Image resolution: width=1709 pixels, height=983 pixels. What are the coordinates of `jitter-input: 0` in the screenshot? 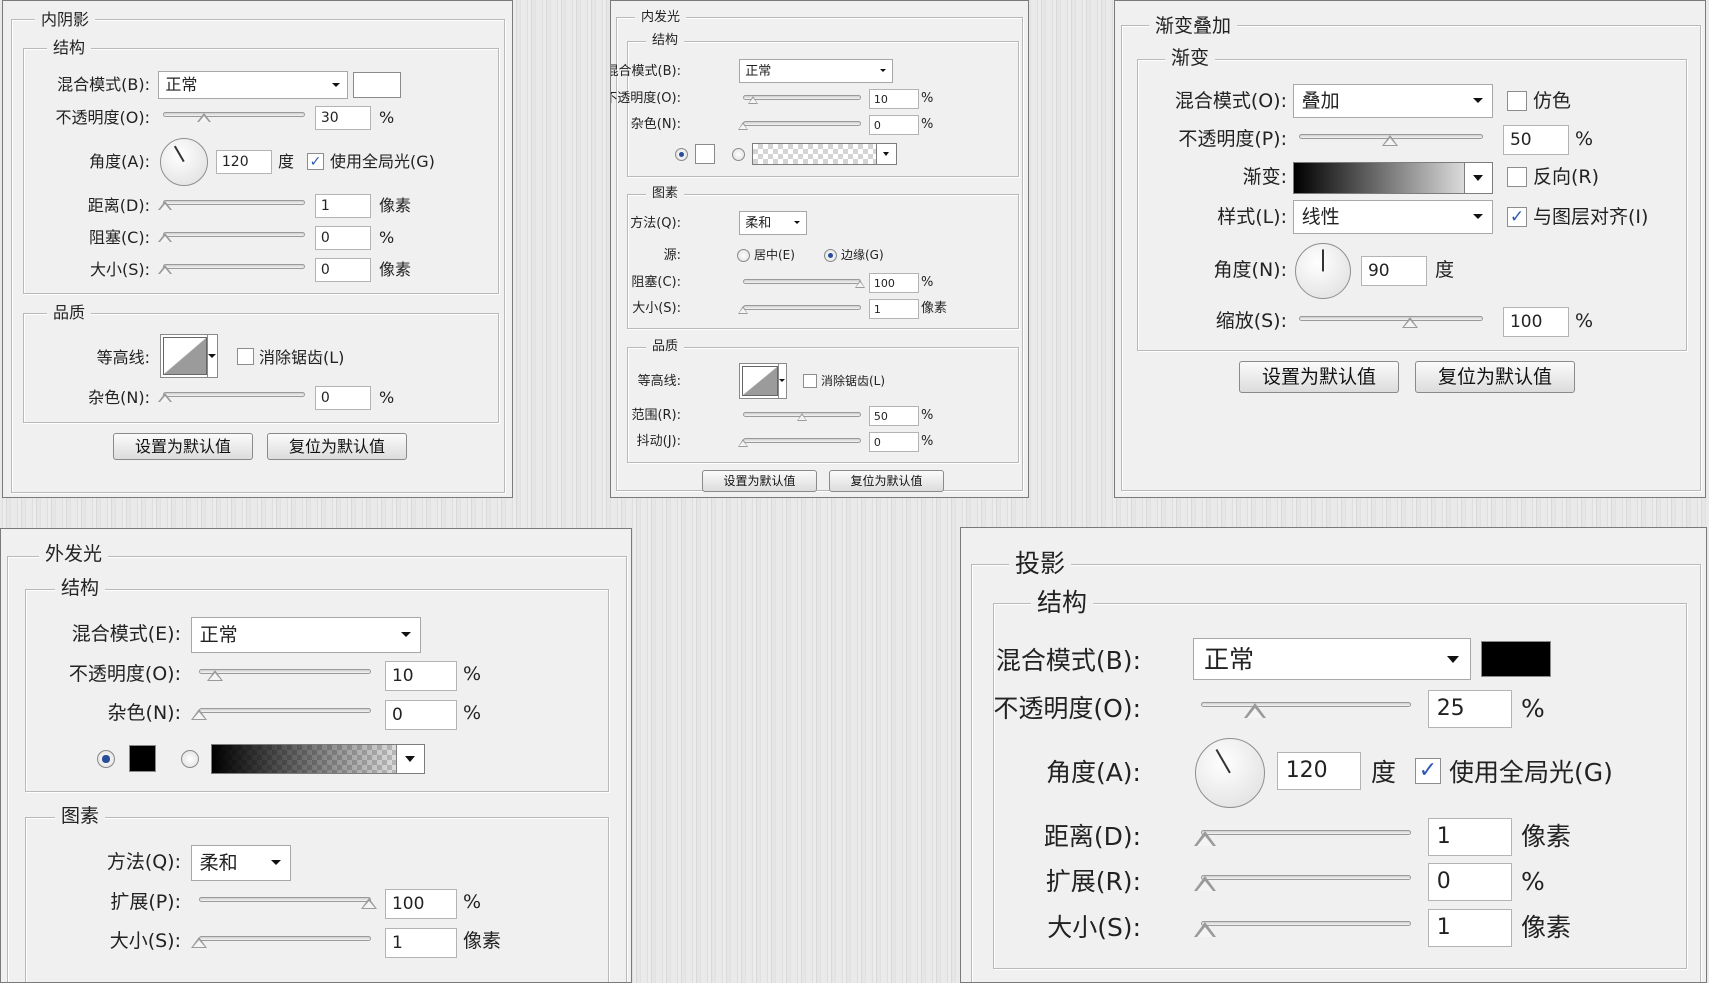 It's located at (894, 442).